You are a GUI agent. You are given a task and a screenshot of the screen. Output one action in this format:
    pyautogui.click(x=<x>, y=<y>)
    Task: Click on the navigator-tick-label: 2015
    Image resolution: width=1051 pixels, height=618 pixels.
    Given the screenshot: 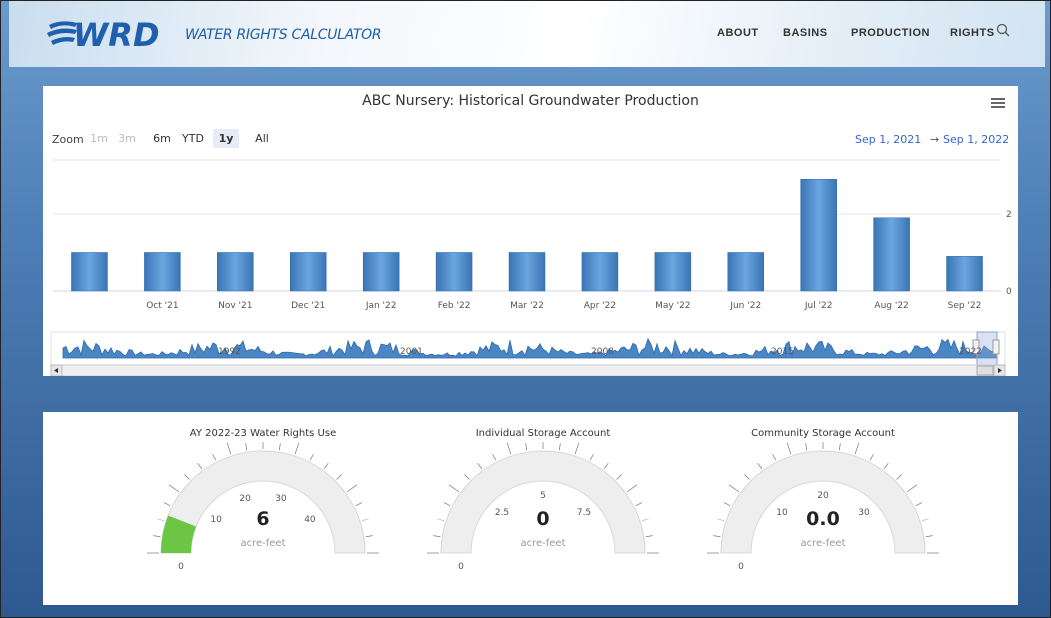 What is the action you would take?
    pyautogui.click(x=782, y=352)
    